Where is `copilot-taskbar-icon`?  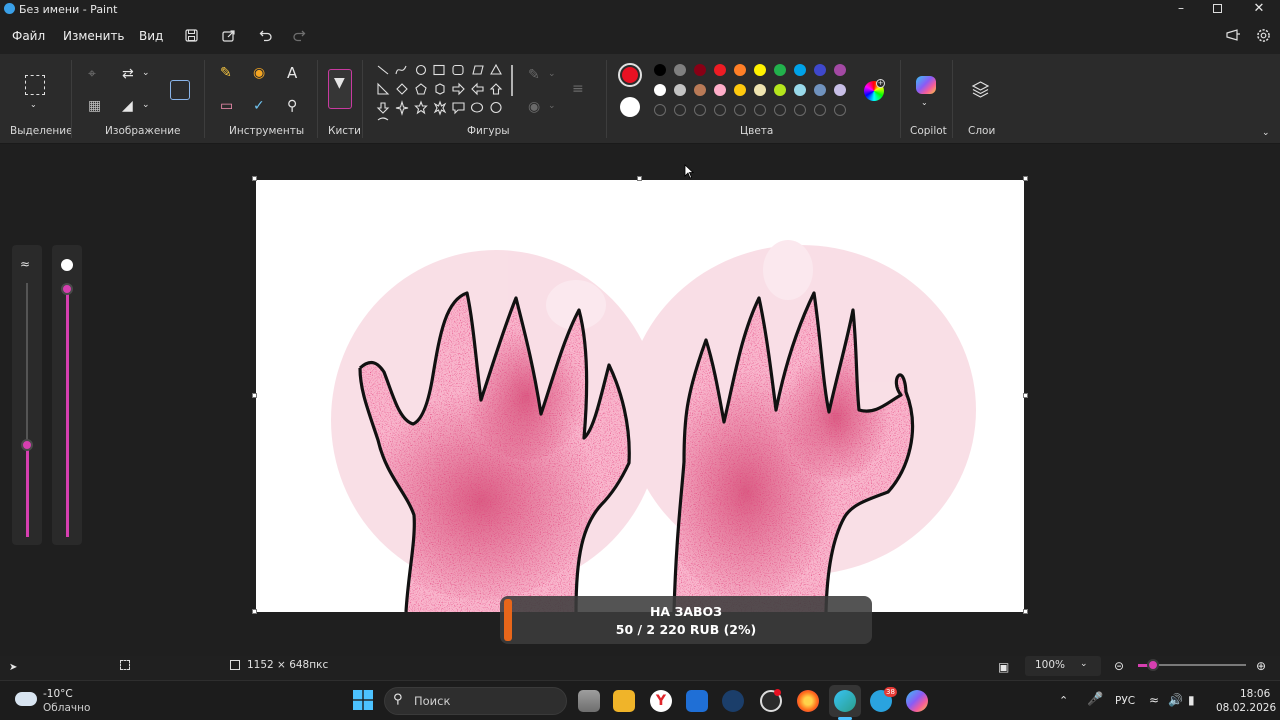
copilot-taskbar-icon is located at coordinates (917, 701).